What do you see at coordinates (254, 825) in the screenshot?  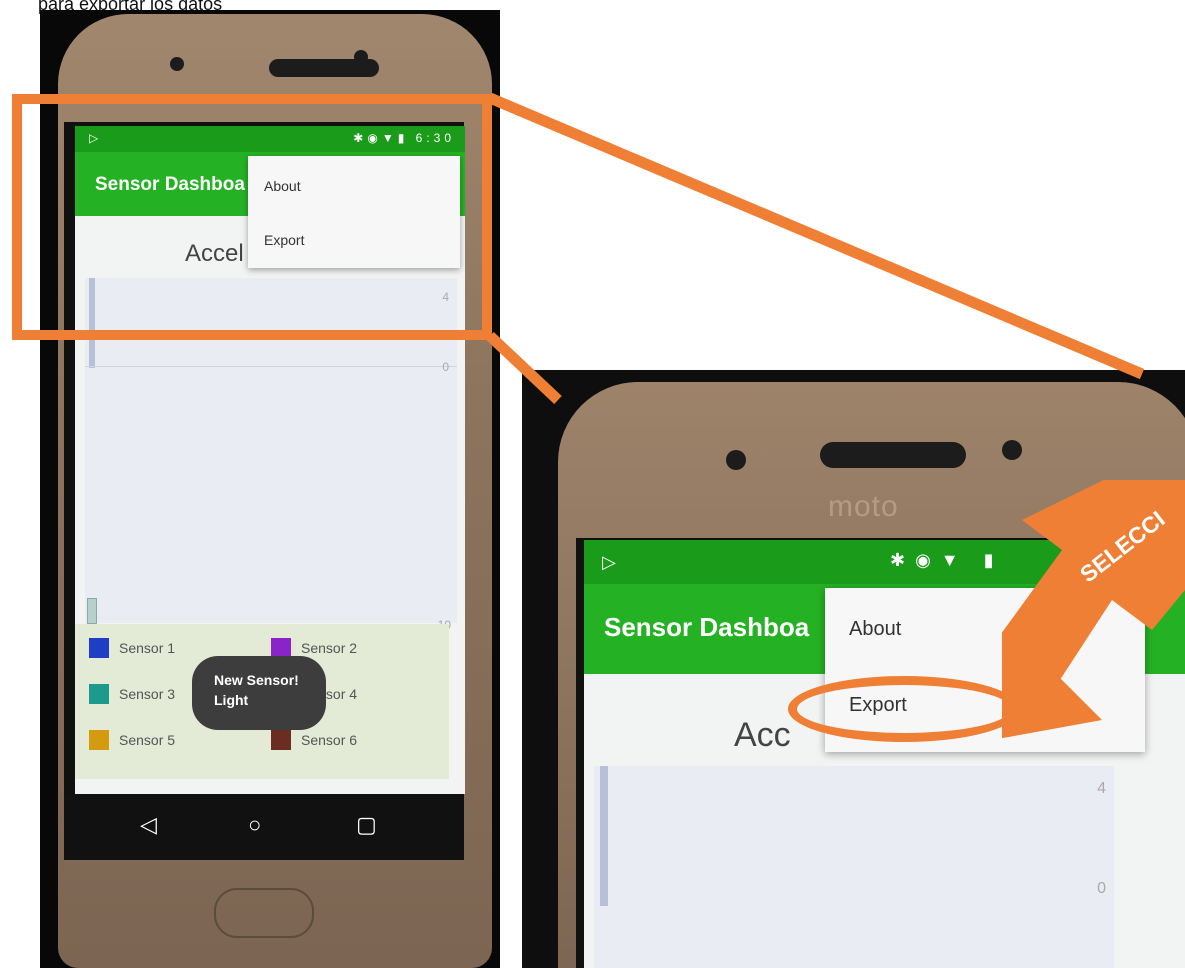 I see `home-icon: ○` at bounding box center [254, 825].